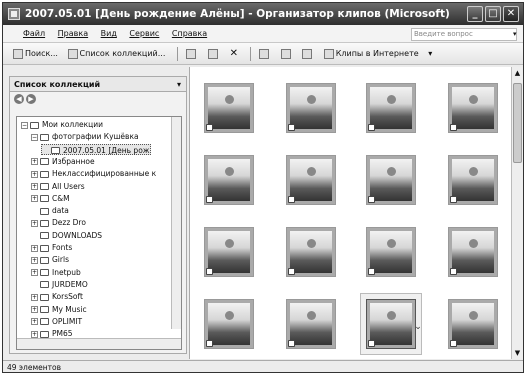 Image resolution: width=526 pixels, height=375 pixels. Describe the element at coordinates (50, 210) in the screenshot. I see `tree-item: data` at that location.